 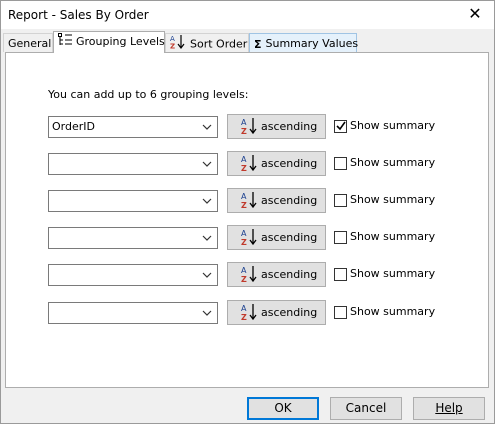 I want to click on tab-grouping-levels: Grouping Levels, so click(x=109, y=42).